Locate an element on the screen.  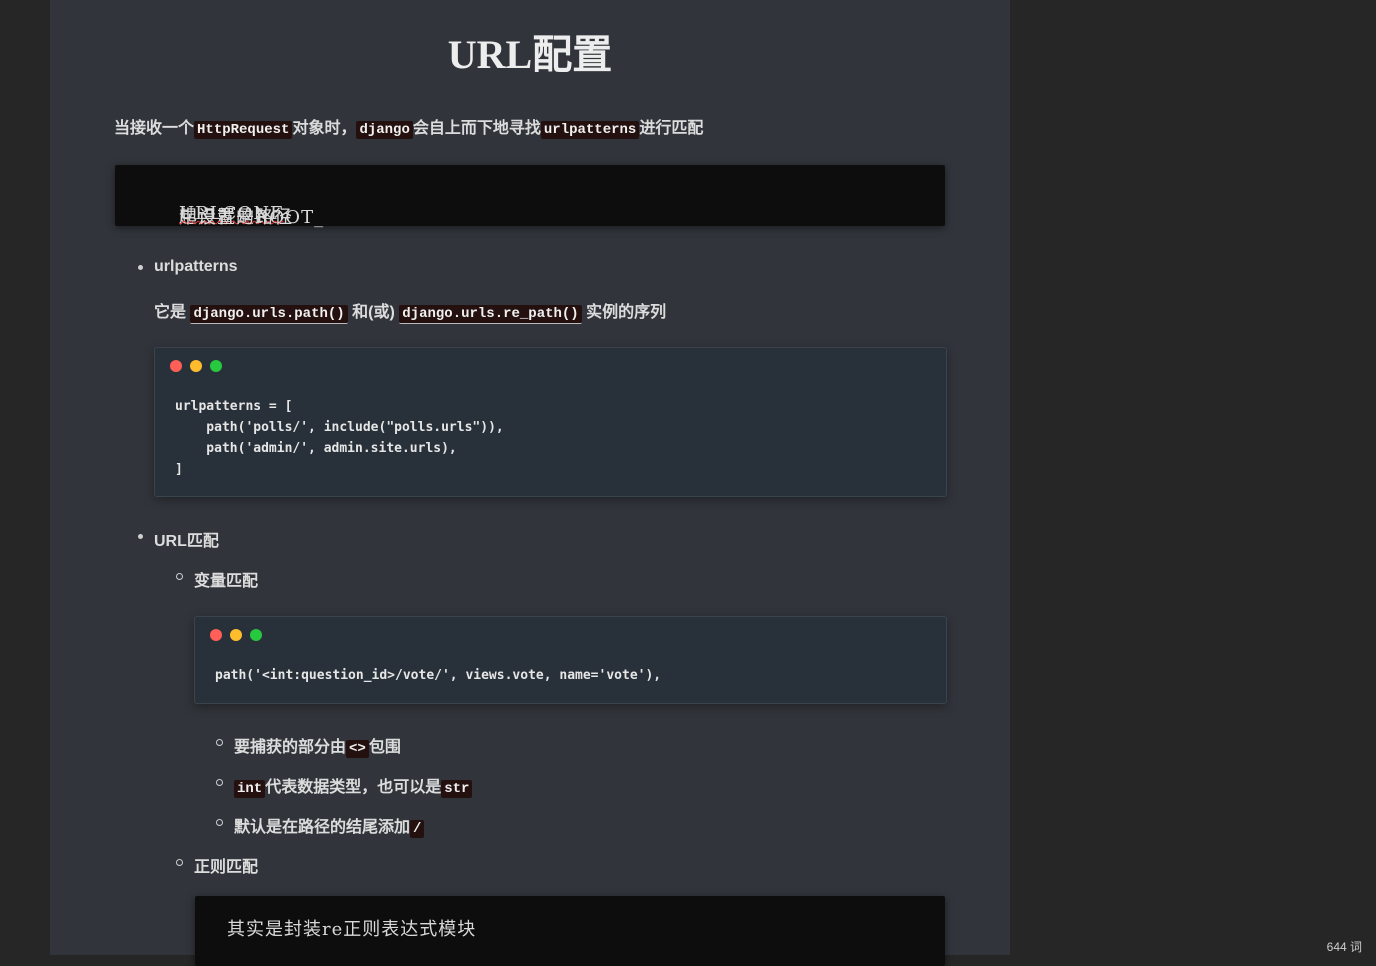
intro-text-1: 当接收一个 is located at coordinates (154, 128).